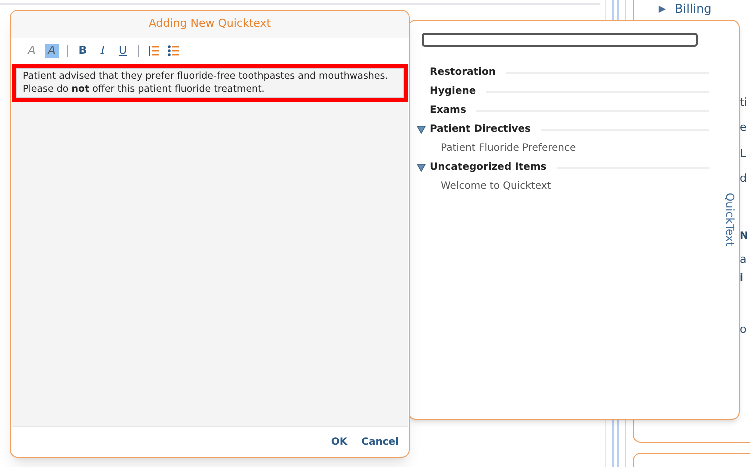 The image size is (750, 467). What do you see at coordinates (103, 51) in the screenshot?
I see `italic-button: I` at bounding box center [103, 51].